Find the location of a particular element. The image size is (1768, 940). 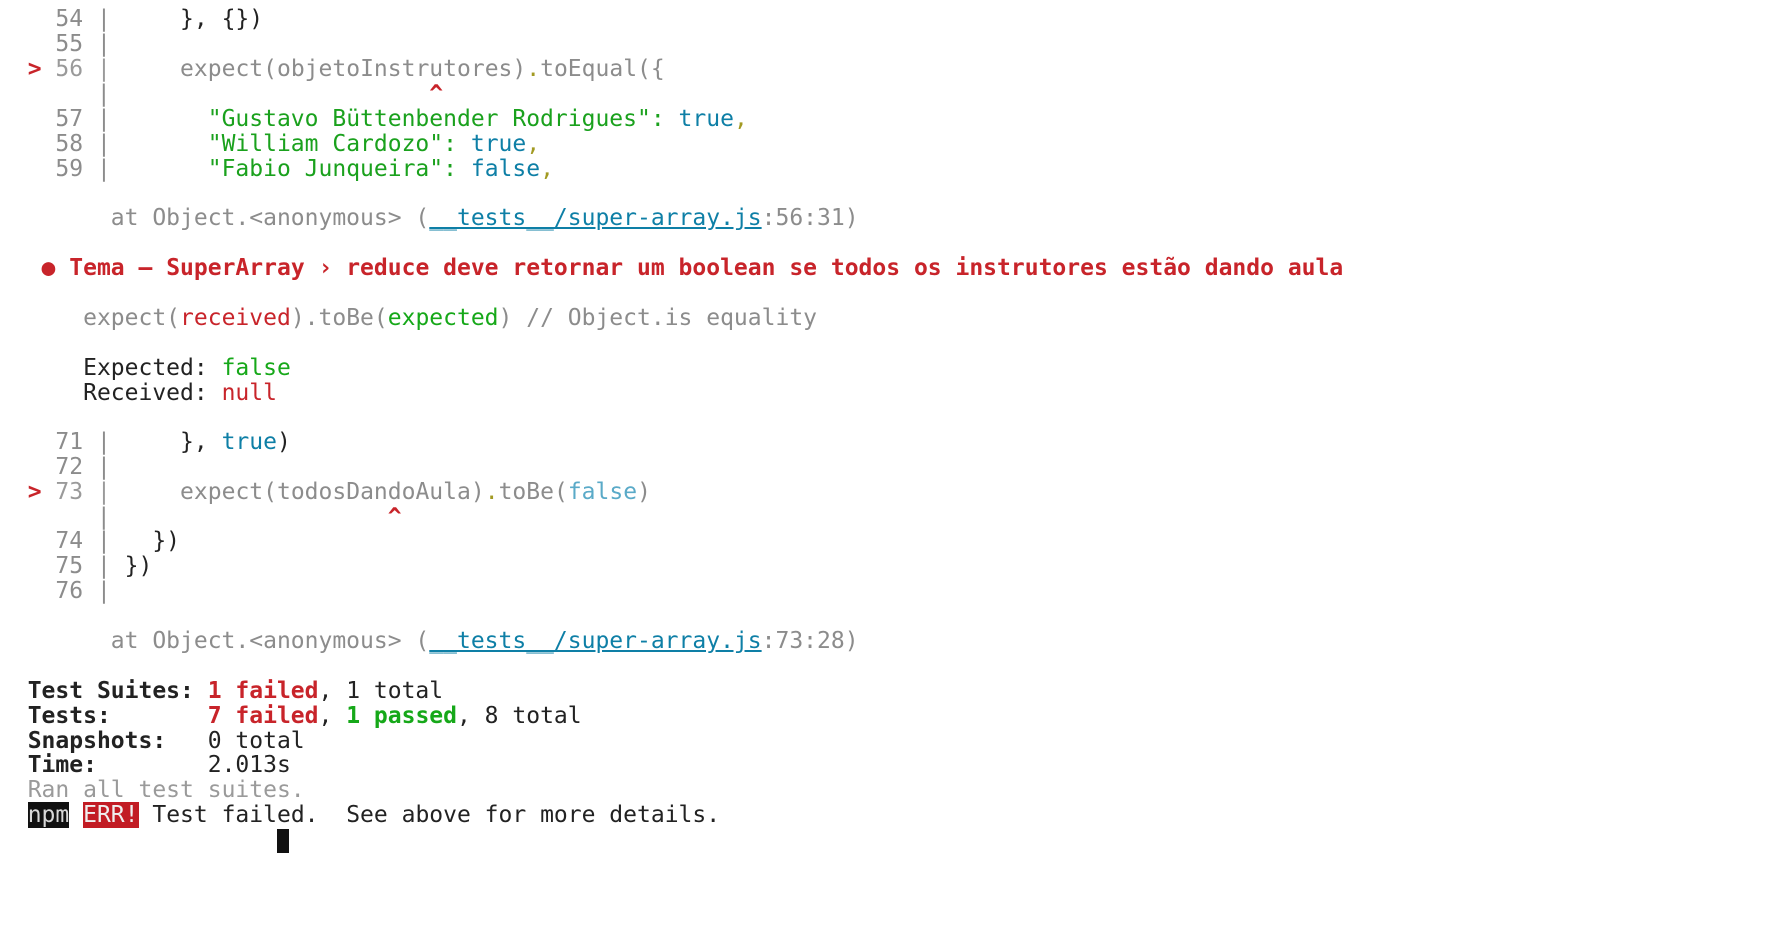

line-number: 56 is located at coordinates (69, 69).